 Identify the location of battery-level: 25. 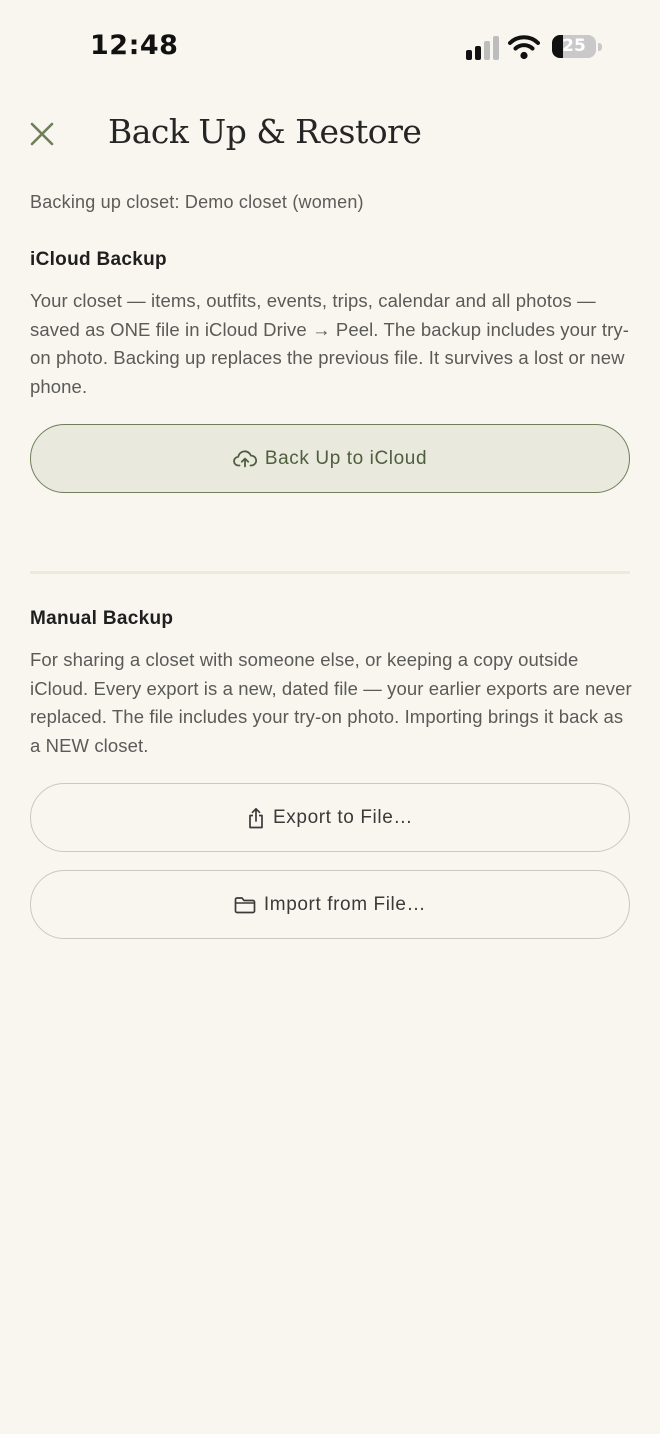
(574, 46).